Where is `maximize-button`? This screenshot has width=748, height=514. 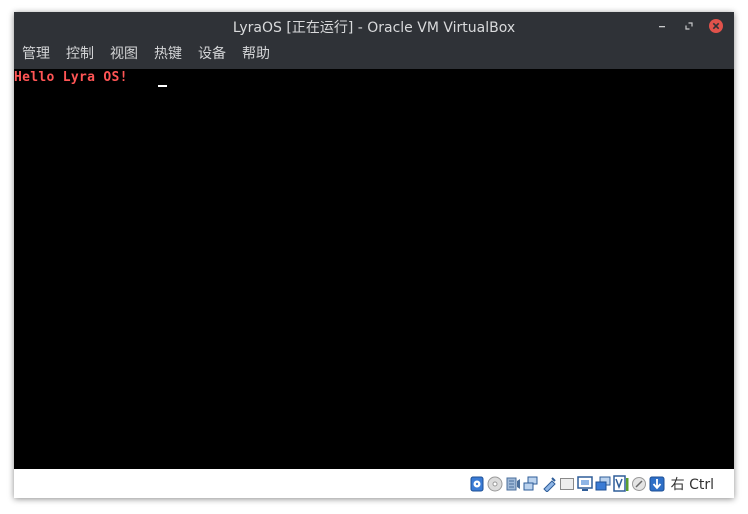
maximize-button is located at coordinates (689, 26).